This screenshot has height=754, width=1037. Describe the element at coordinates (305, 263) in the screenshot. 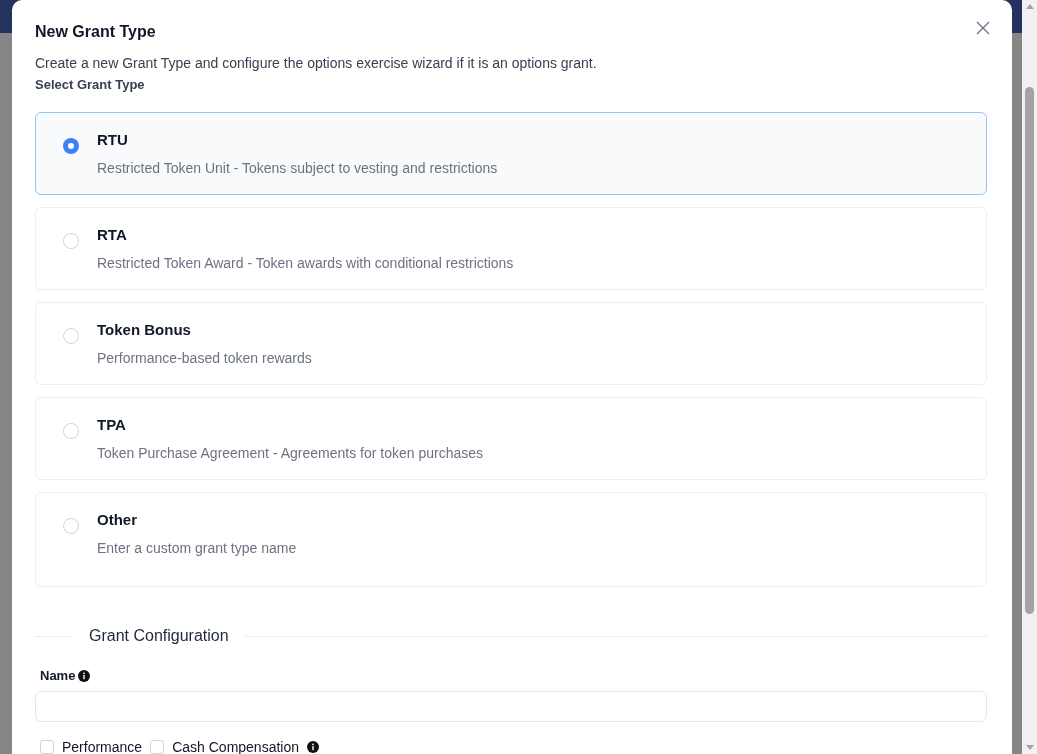

I see `option-description: Restricted Token Award - Token awards with conditional restrictions` at that location.